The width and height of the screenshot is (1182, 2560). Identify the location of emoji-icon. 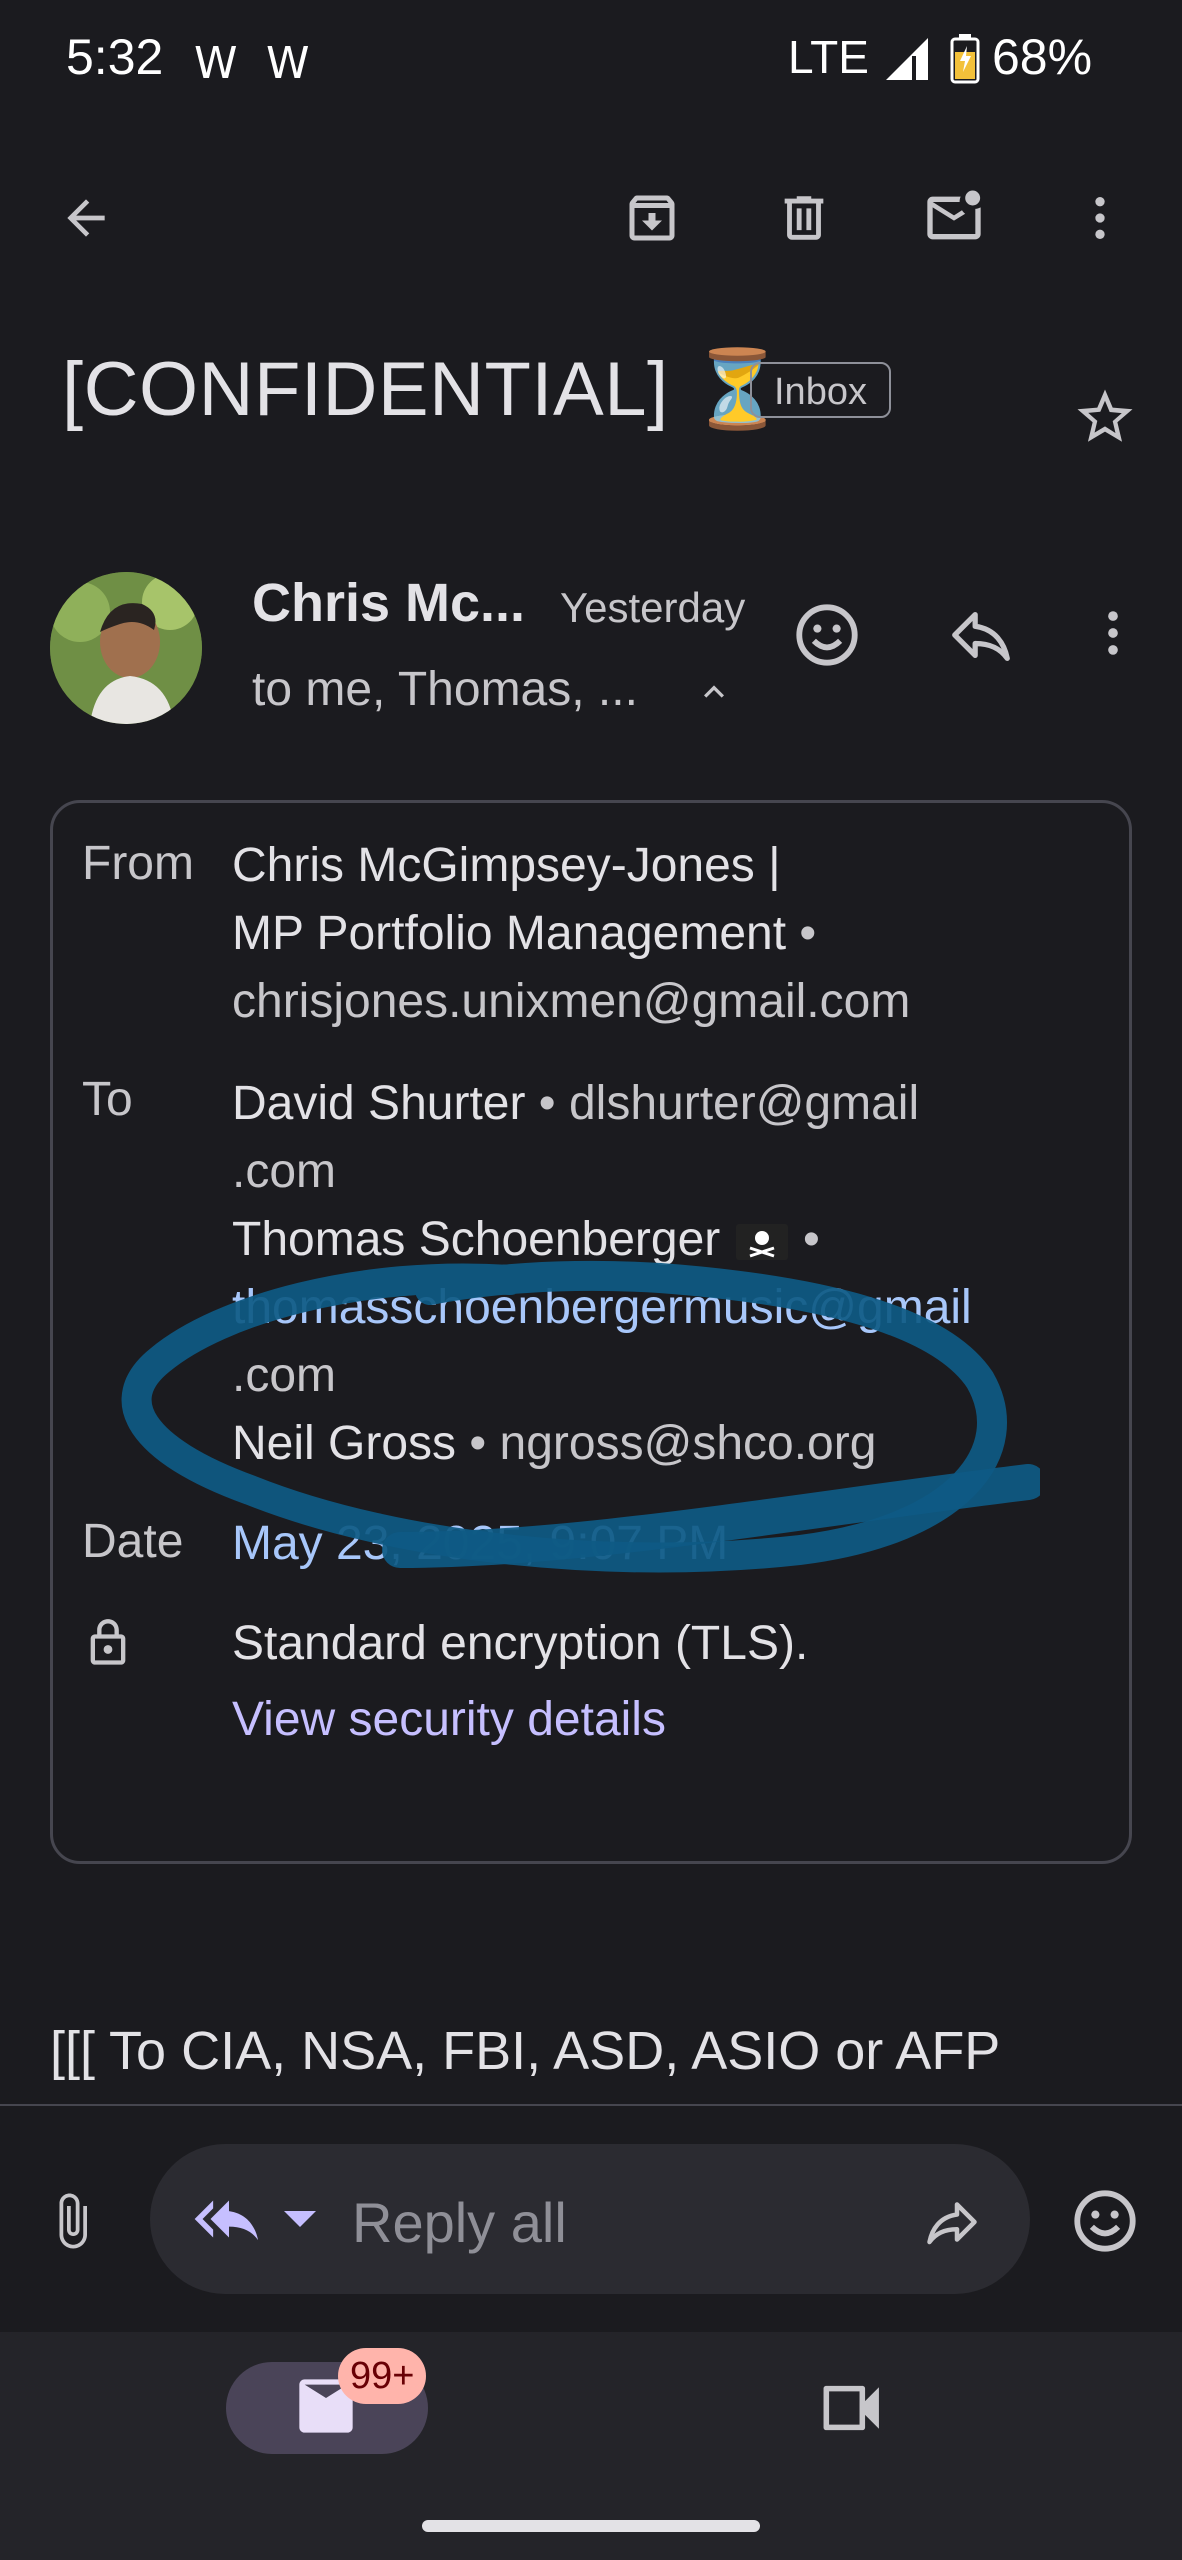
(1105, 2221).